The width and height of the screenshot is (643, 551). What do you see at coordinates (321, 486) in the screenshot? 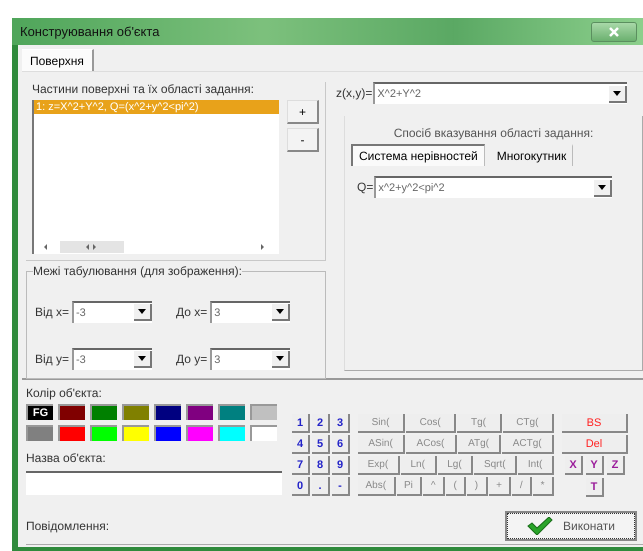
I see `digit-key: .` at bounding box center [321, 486].